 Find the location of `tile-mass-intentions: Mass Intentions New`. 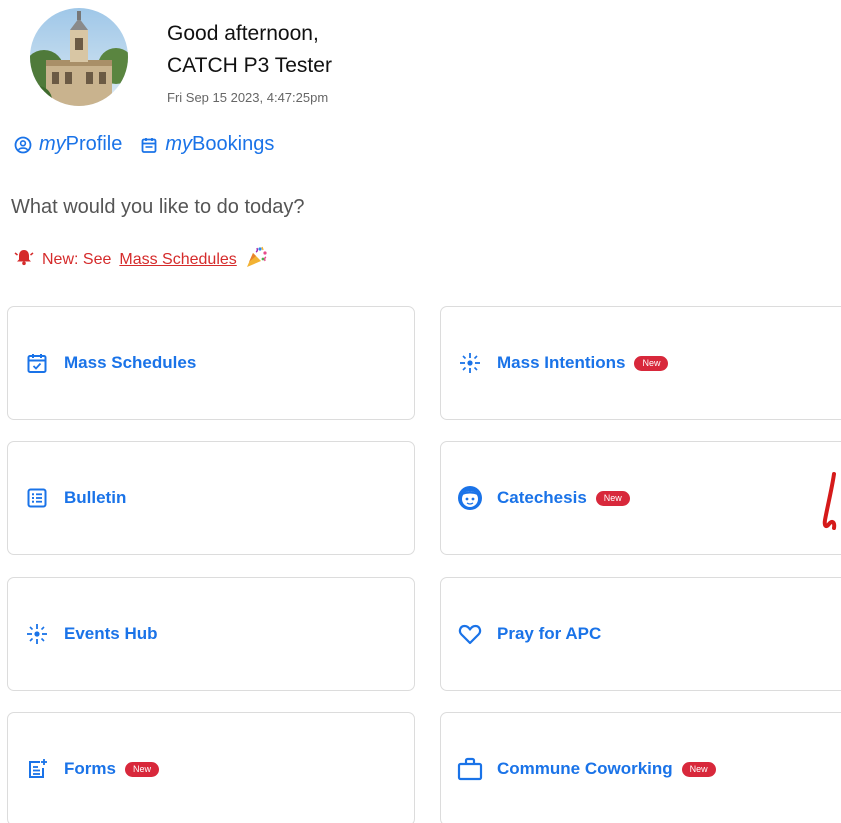

tile-mass-intentions: Mass Intentions New is located at coordinates (640, 363).